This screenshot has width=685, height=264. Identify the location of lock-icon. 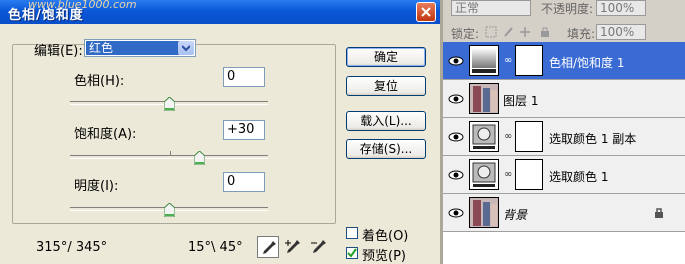
(659, 213).